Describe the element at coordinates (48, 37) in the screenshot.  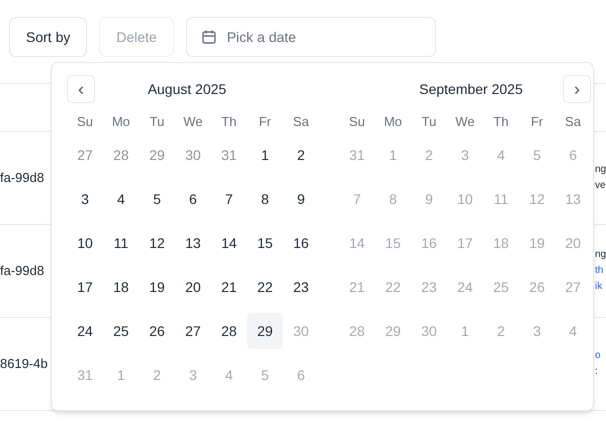
I see `sort-button: Sort by` at that location.